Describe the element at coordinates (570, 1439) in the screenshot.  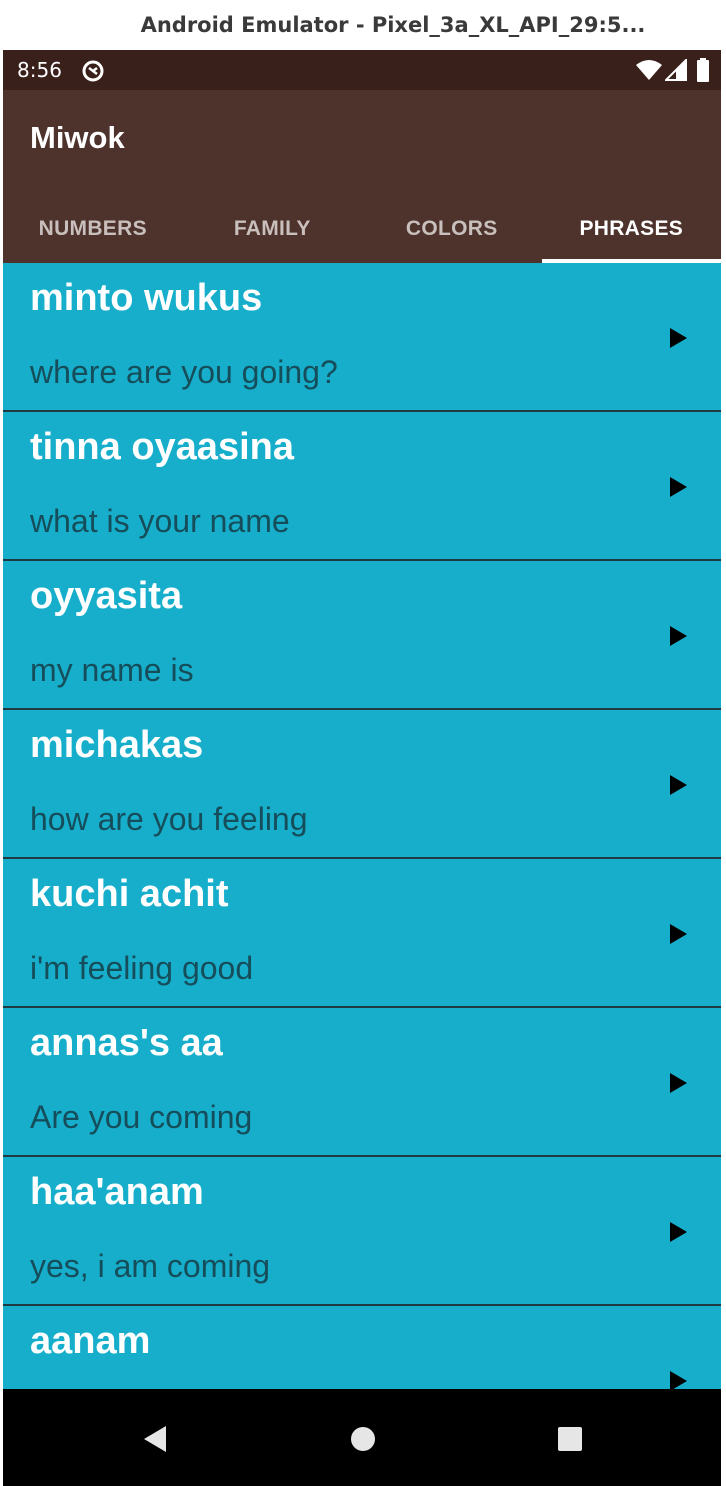
I see `recents-icon` at that location.